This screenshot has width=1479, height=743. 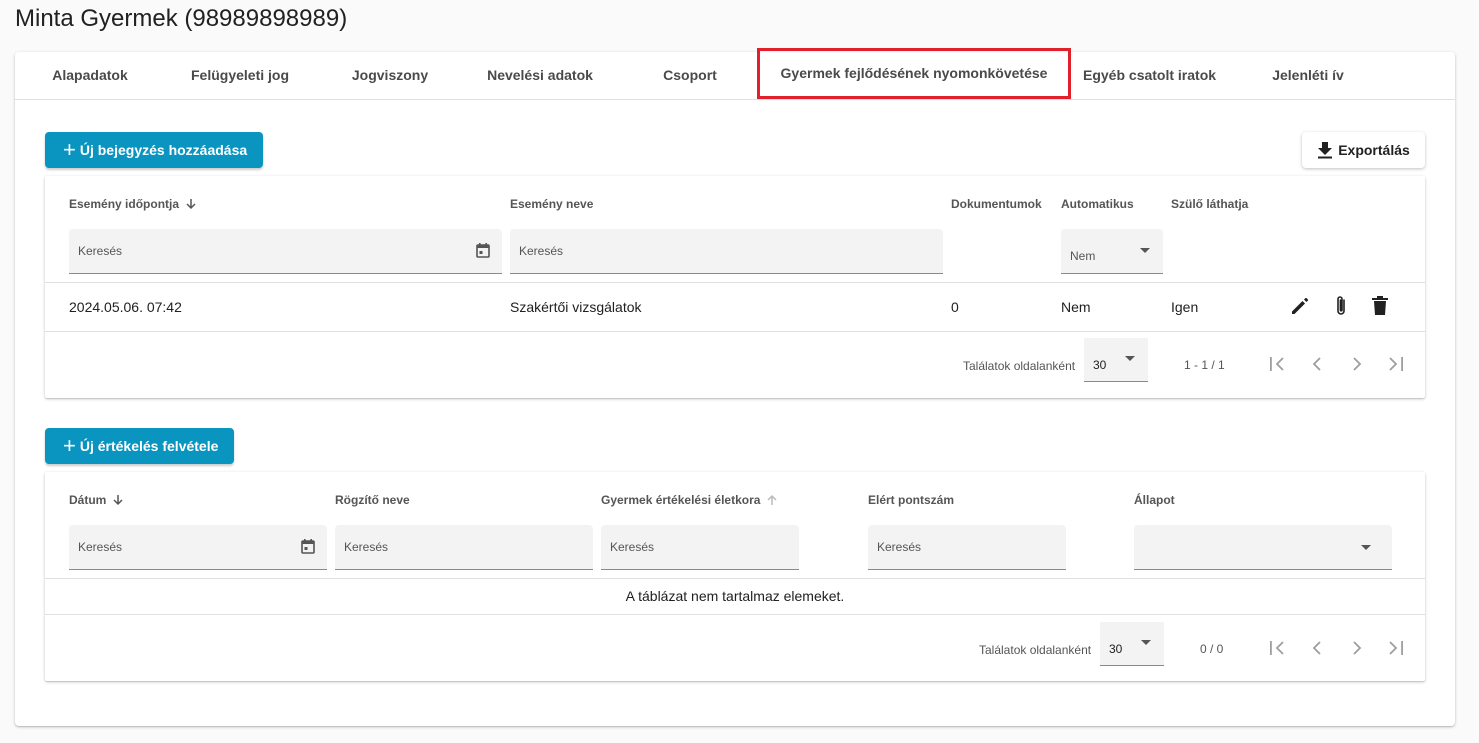 I want to click on column-header-recorder: Rögzítő neve, so click(x=372, y=500).